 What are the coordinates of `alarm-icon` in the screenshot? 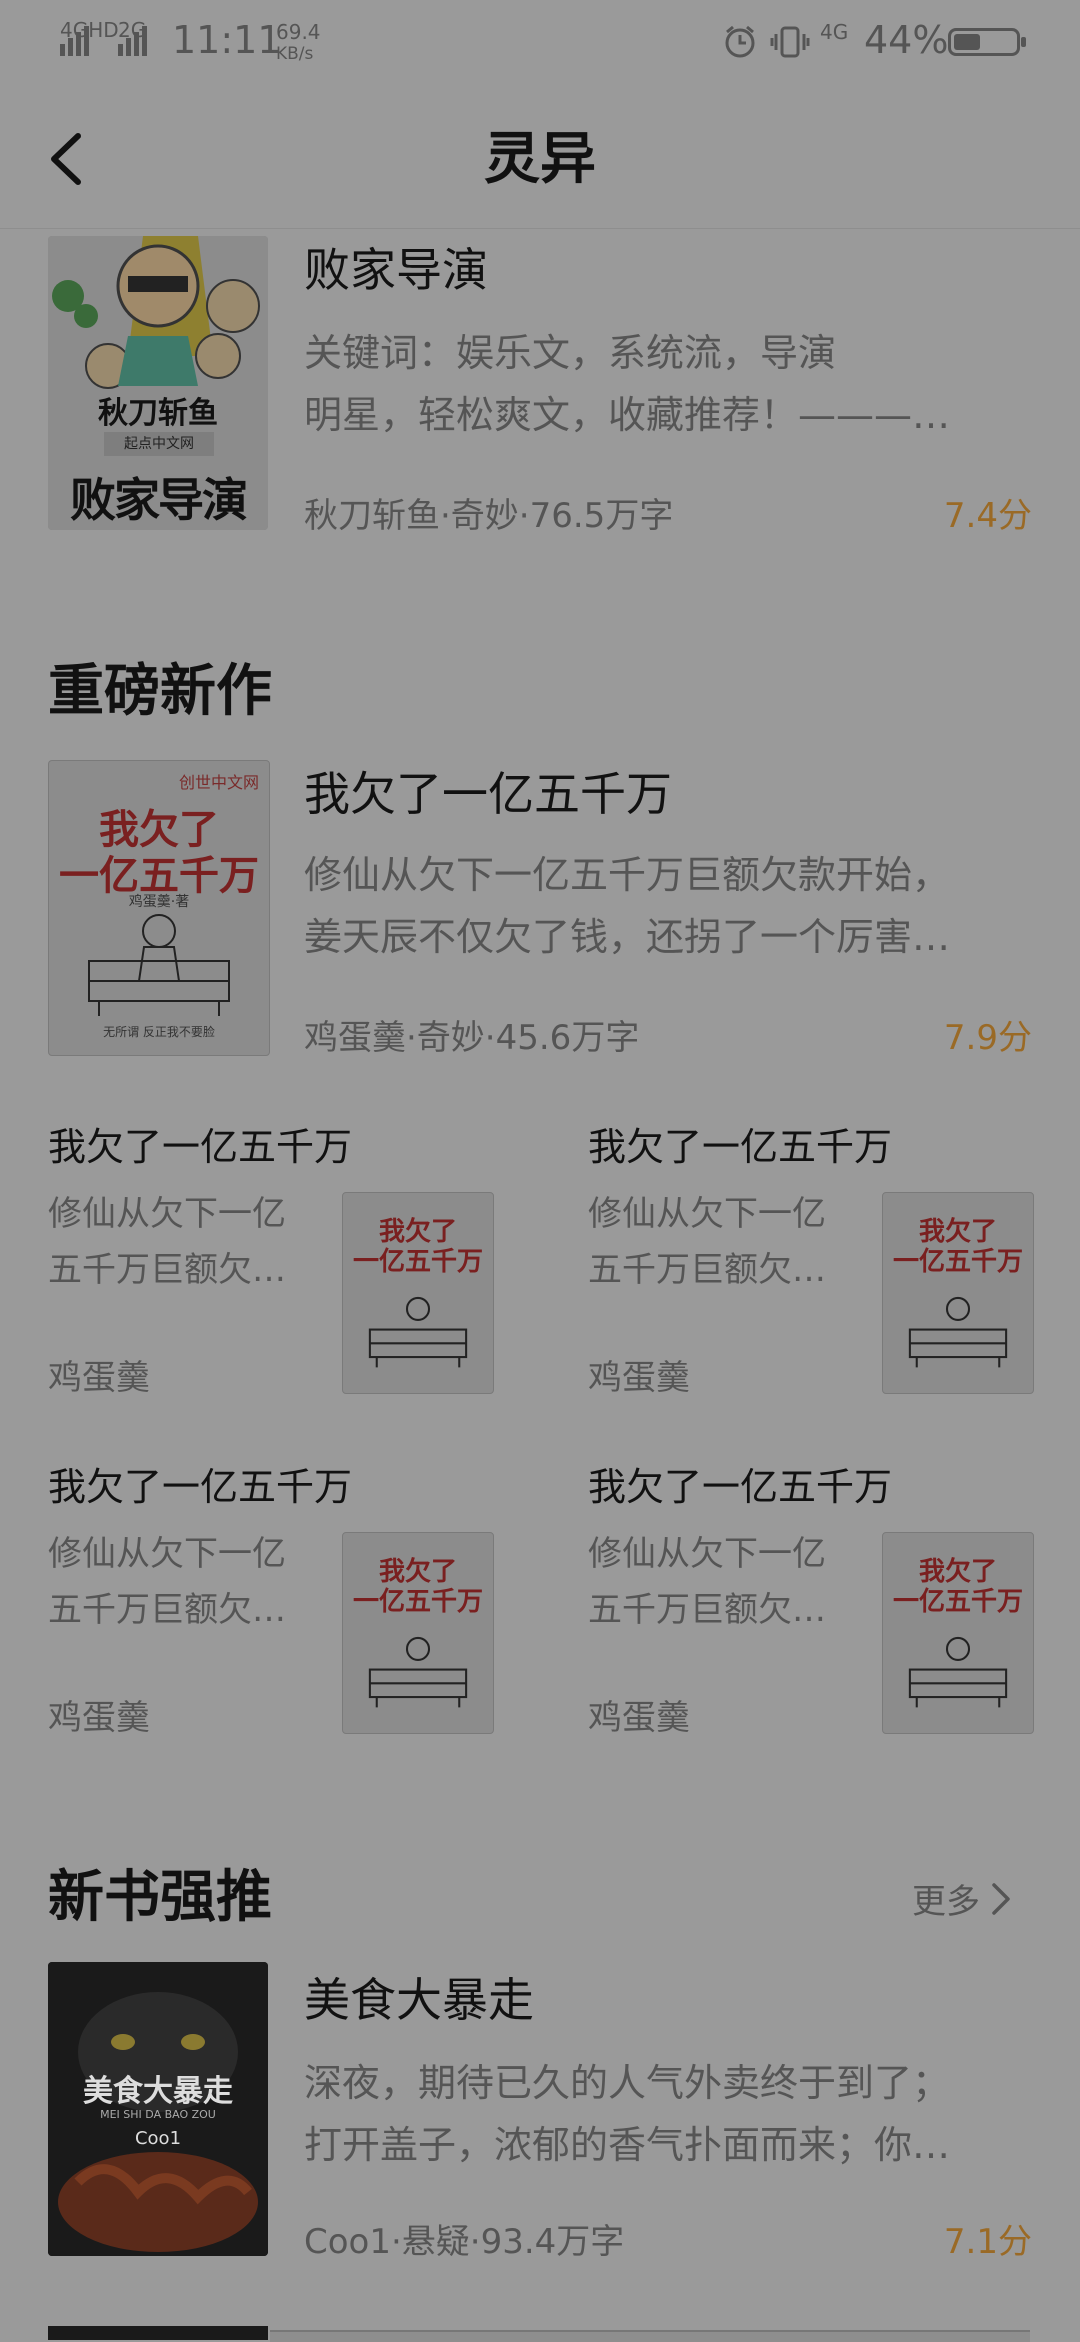 It's located at (740, 41).